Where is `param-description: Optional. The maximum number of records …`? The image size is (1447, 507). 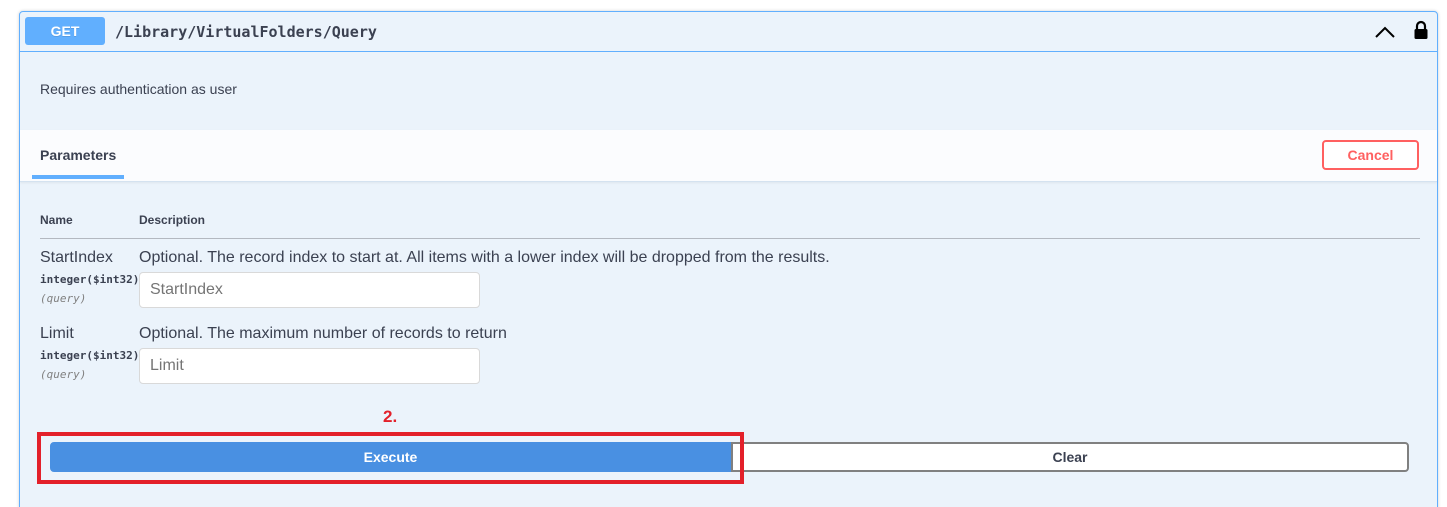 param-description: Optional. The maximum number of records … is located at coordinates (323, 333).